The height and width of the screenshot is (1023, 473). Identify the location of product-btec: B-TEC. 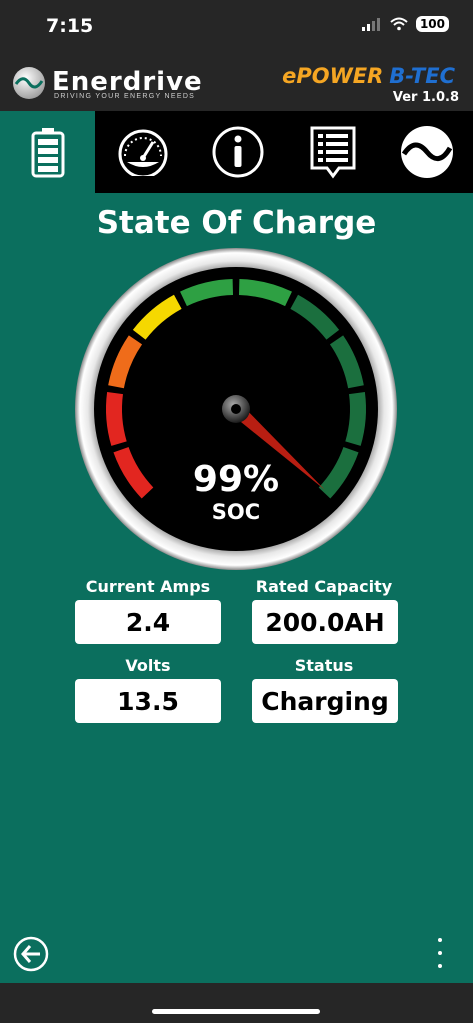
(422, 76).